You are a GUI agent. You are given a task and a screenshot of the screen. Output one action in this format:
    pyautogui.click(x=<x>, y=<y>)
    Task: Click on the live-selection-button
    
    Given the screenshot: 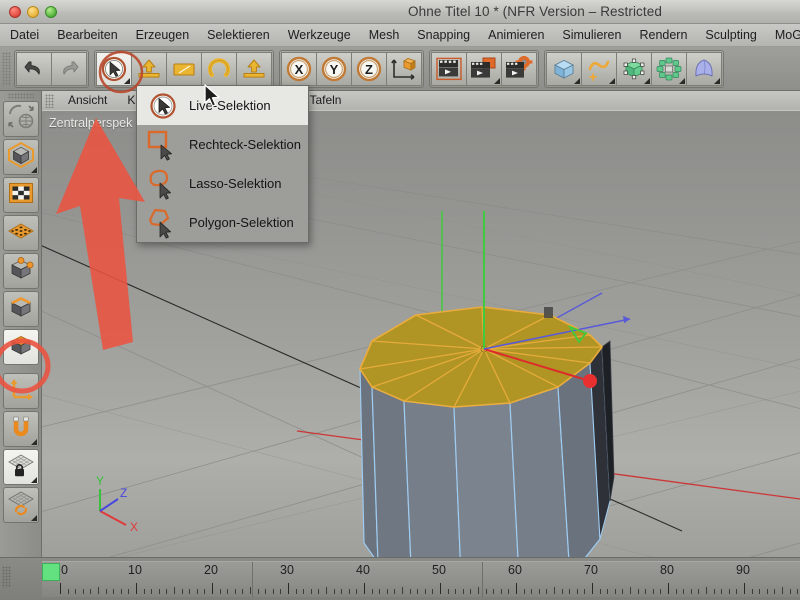 What is the action you would take?
    pyautogui.click(x=114, y=68)
    